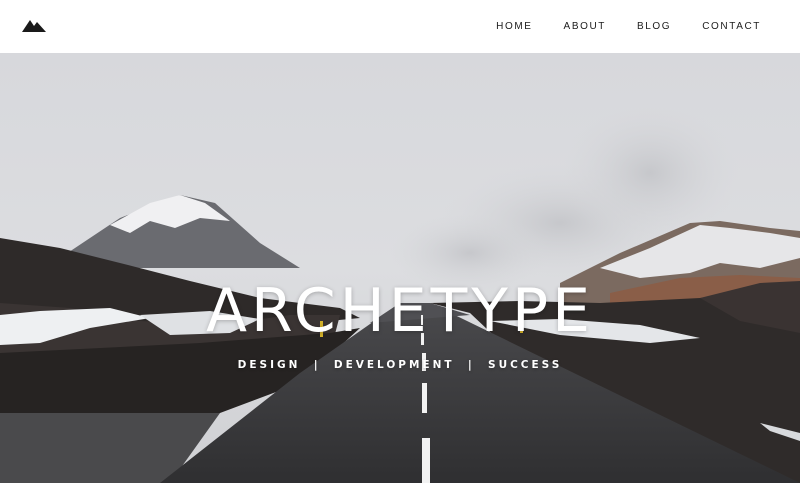  What do you see at coordinates (628, 26) in the screenshot?
I see `main-nav: HOME ABOUT BLOG CONTACT` at bounding box center [628, 26].